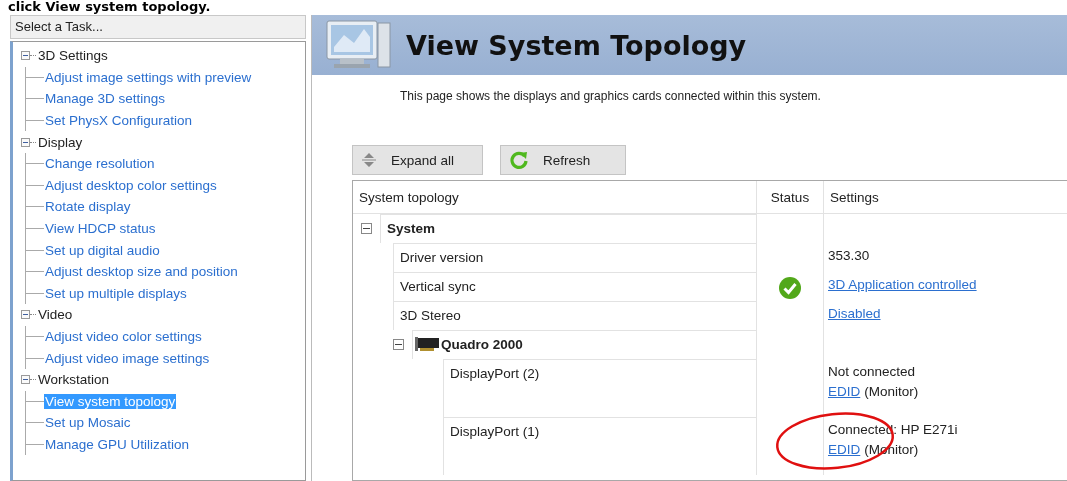  Describe the element at coordinates (55, 315) in the screenshot. I see `category-label: Video` at that location.